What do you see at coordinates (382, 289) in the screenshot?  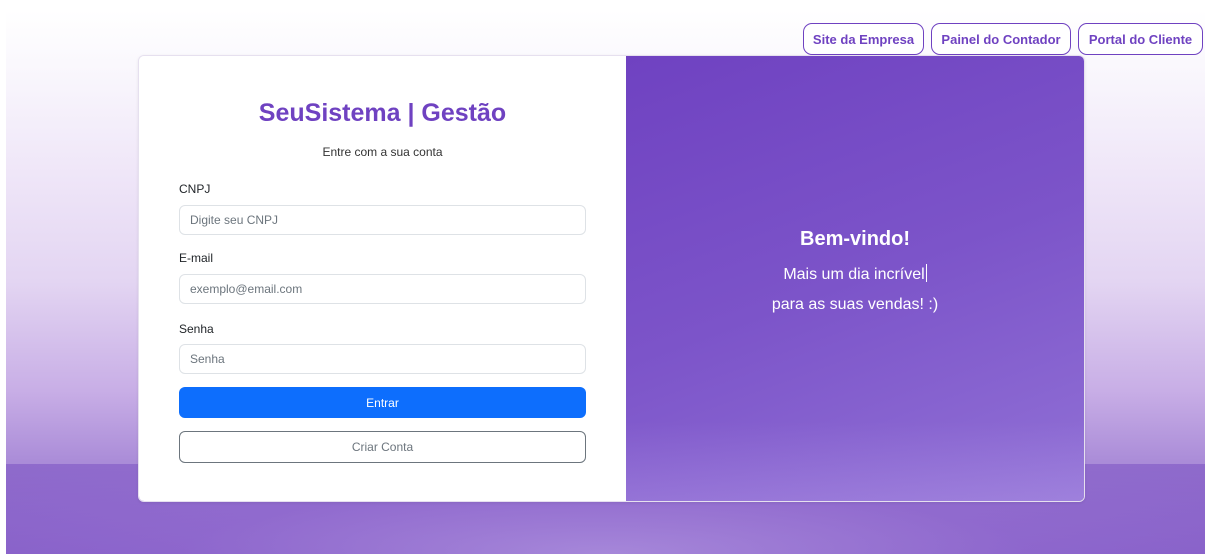 I see `email-input` at bounding box center [382, 289].